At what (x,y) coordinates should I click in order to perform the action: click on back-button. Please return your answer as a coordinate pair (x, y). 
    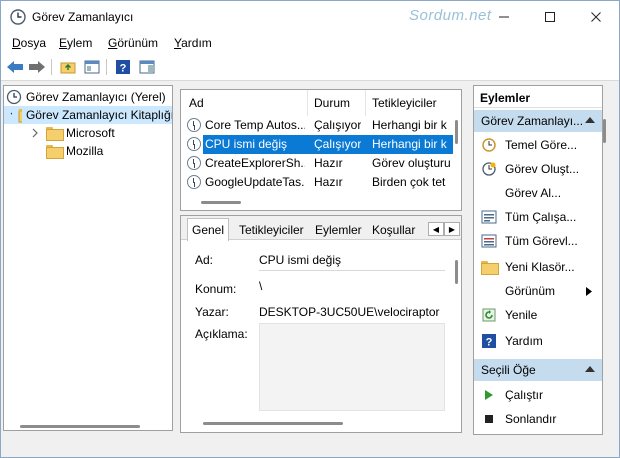
    Looking at the image, I should click on (15, 67).